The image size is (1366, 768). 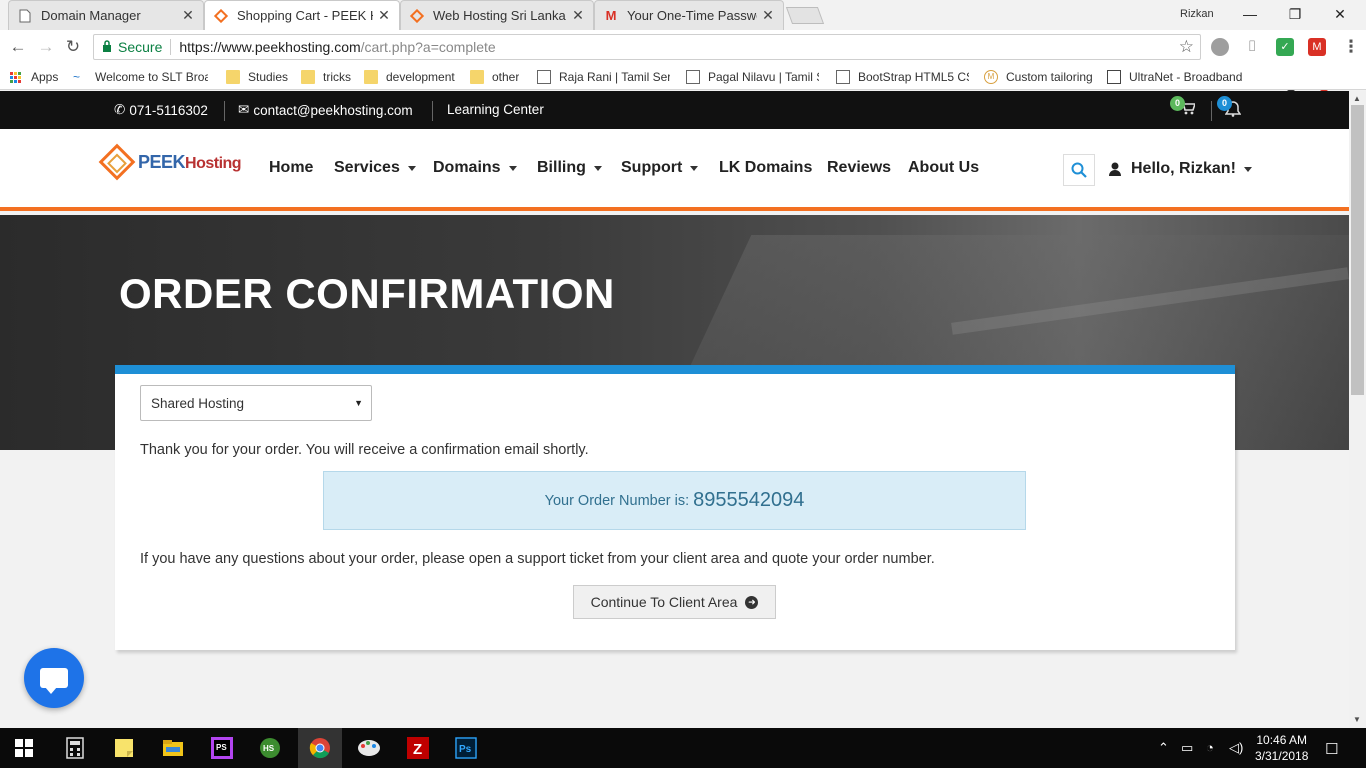 What do you see at coordinates (120, 109) in the screenshot?
I see `phone-icon: ✆` at bounding box center [120, 109].